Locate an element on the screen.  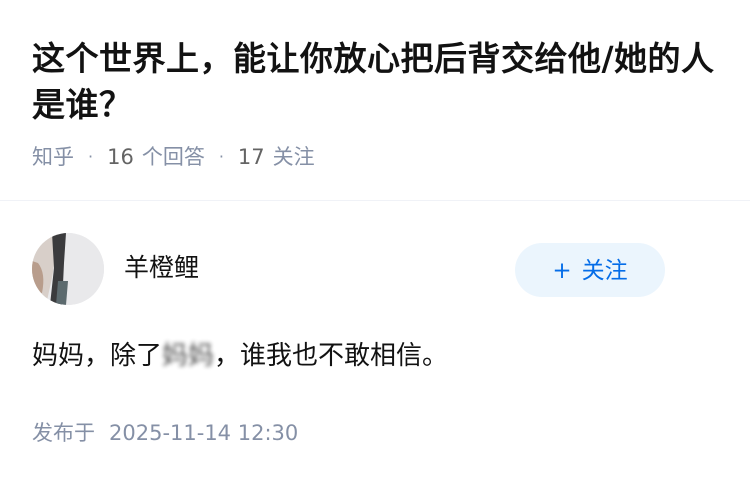
follow-button: + 关注 is located at coordinates (590, 270).